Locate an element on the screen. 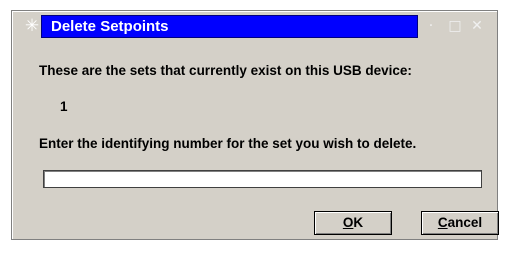 The image size is (511, 253). cancel-button: Cancel is located at coordinates (460, 223).